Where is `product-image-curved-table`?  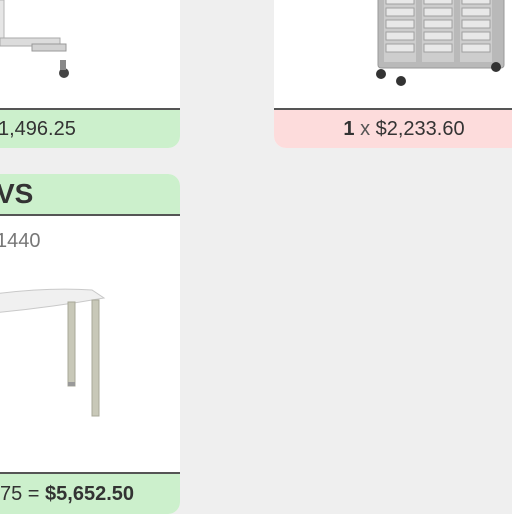
product-image-curved-table is located at coordinates (53, 352).